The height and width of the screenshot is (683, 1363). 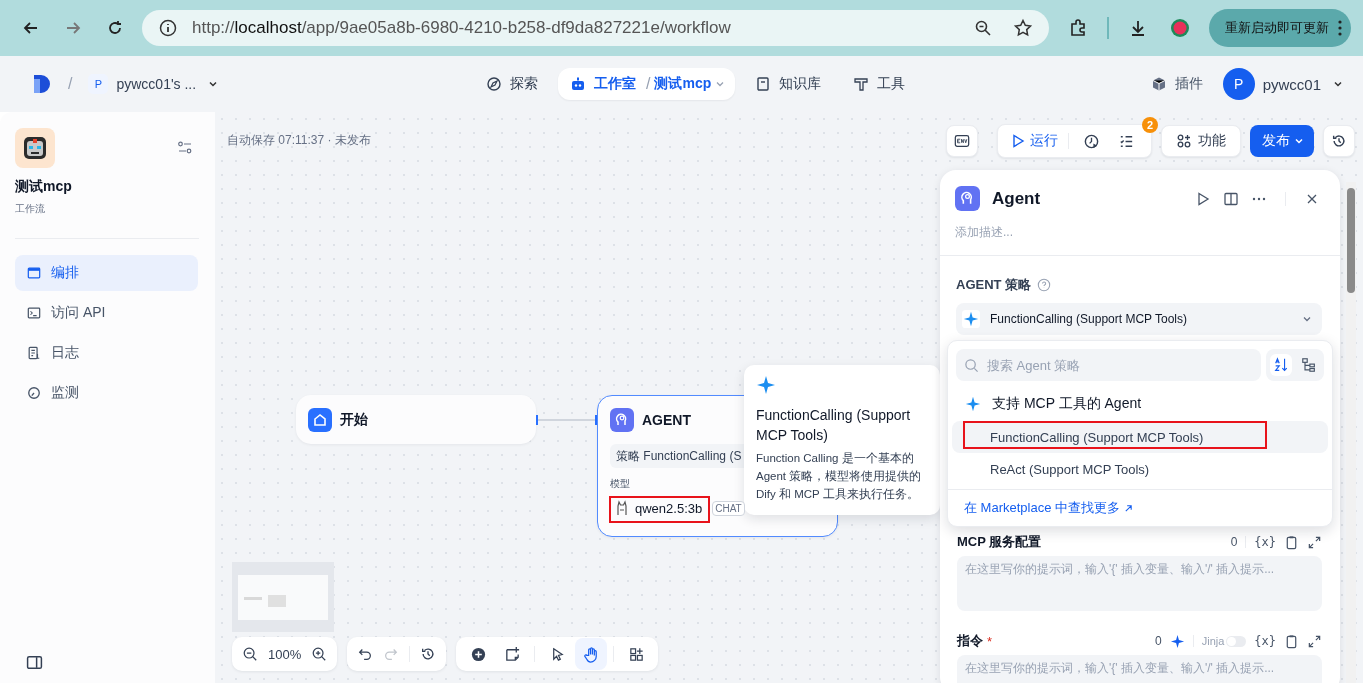 I want to click on features-icon, so click(x=1184, y=141).